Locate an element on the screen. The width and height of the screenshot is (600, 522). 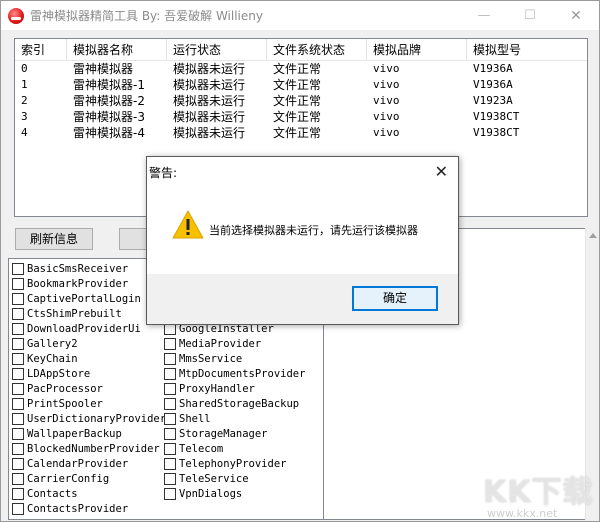
package-checkbox-item: PacProcessor is located at coordinates (57, 388).